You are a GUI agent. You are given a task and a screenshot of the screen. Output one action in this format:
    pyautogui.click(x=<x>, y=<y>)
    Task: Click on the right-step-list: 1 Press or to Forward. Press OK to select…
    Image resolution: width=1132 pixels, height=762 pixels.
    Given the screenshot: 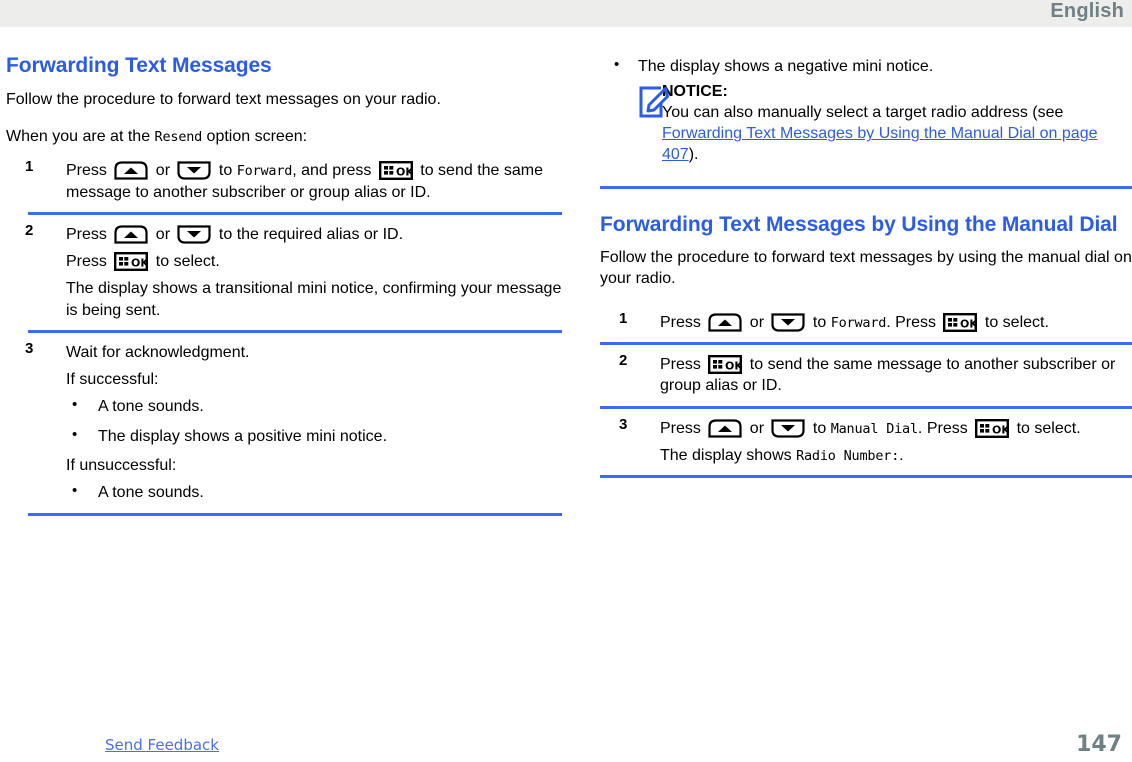 What is the action you would take?
    pyautogui.click(x=866, y=394)
    